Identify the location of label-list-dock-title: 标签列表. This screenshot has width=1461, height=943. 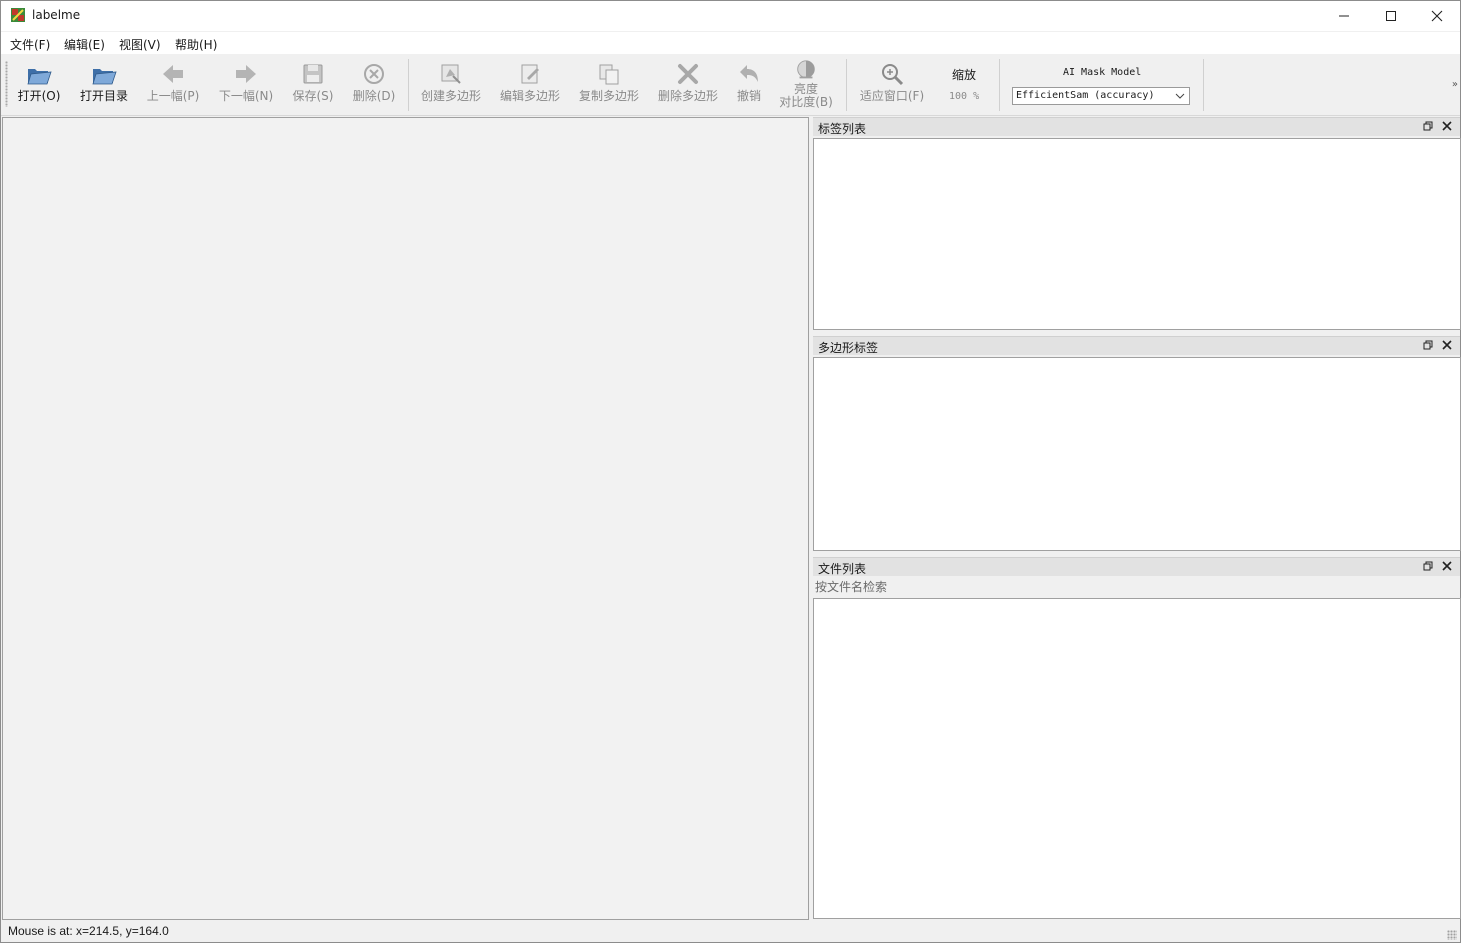
(1136, 126).